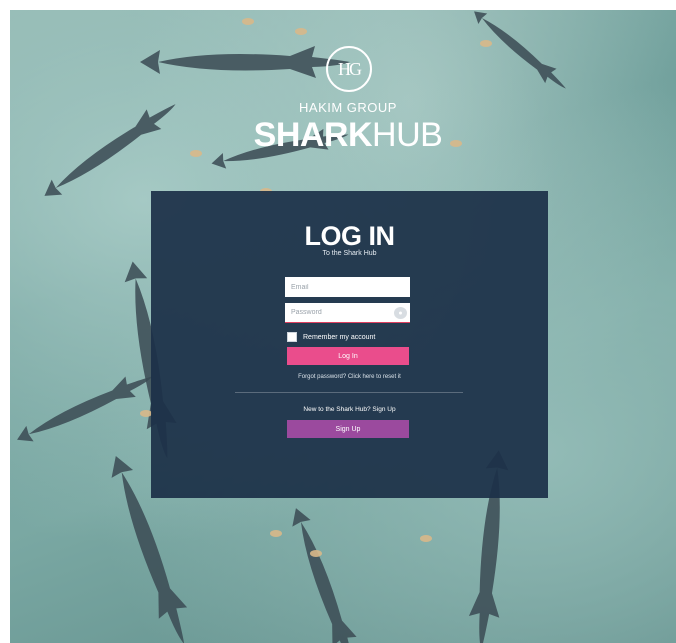 The width and height of the screenshot is (676, 643). Describe the element at coordinates (348, 356) in the screenshot. I see `login-button: Log In` at that location.